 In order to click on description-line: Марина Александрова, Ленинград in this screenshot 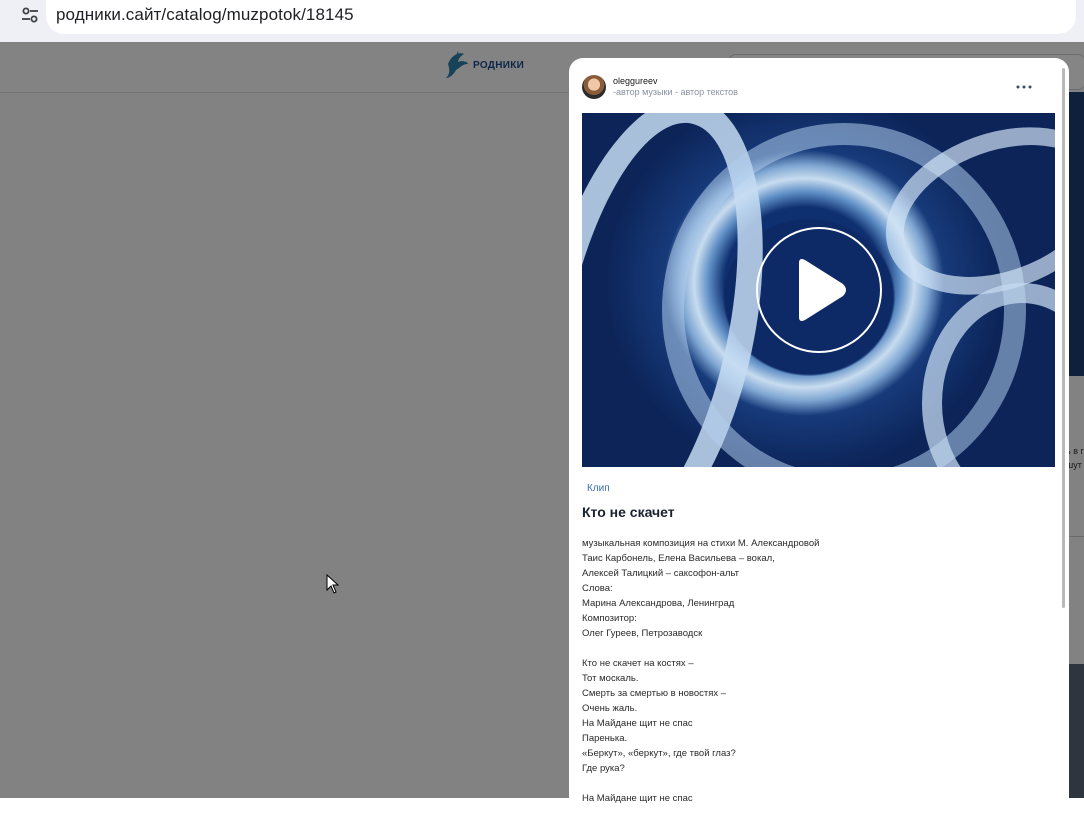, I will do `click(658, 603)`.